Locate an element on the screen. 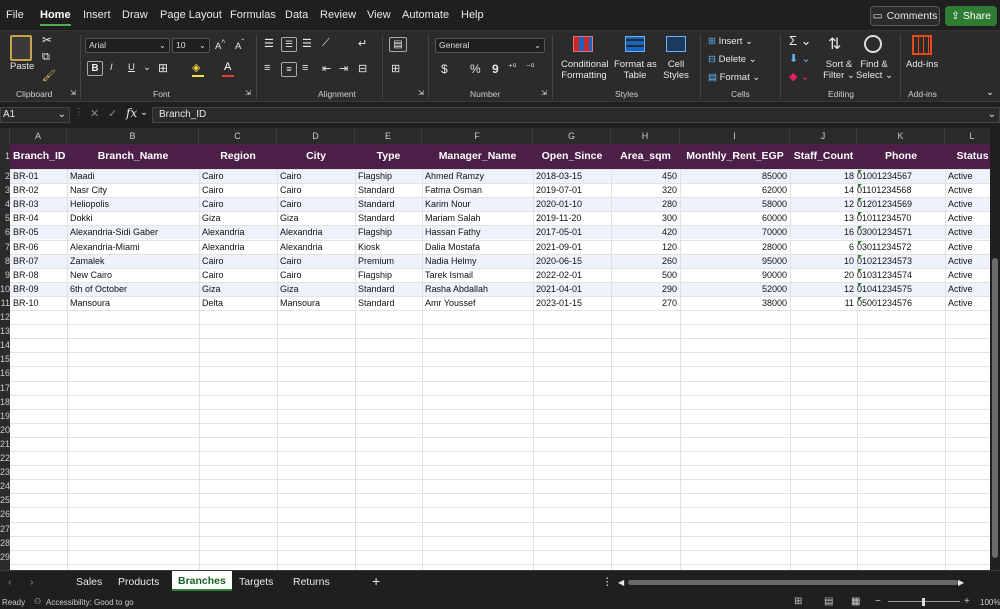 The image size is (1000, 609). table-cell: Ahmed Ramzy is located at coordinates (477, 176).